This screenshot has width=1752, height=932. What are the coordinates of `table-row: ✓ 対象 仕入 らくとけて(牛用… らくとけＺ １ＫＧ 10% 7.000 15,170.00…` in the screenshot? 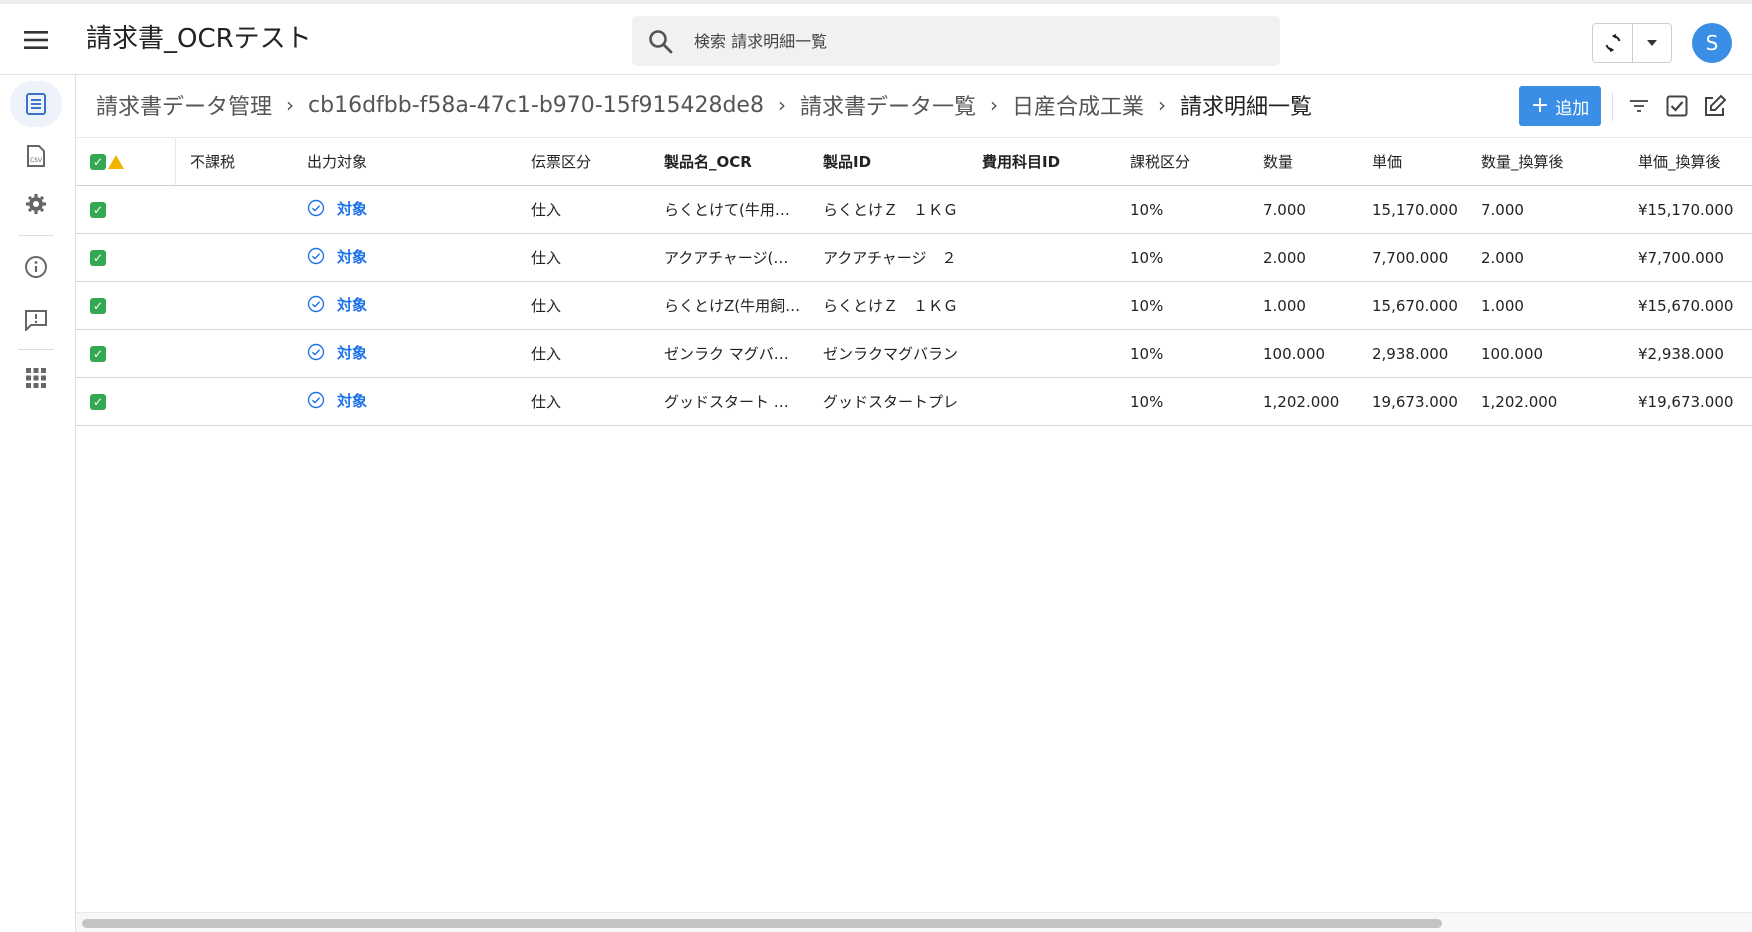 It's located at (914, 209).